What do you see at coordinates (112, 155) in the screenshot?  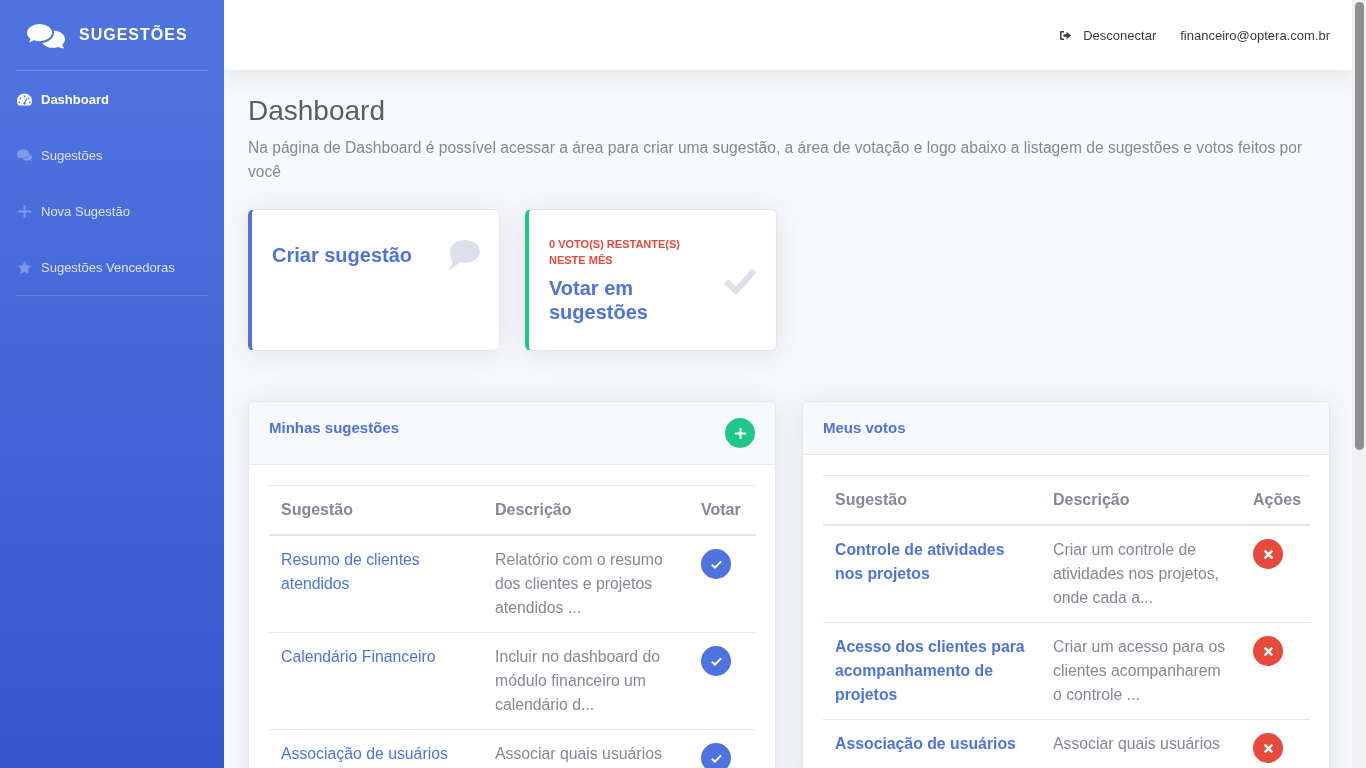 I see `nav-item: Sugestões` at bounding box center [112, 155].